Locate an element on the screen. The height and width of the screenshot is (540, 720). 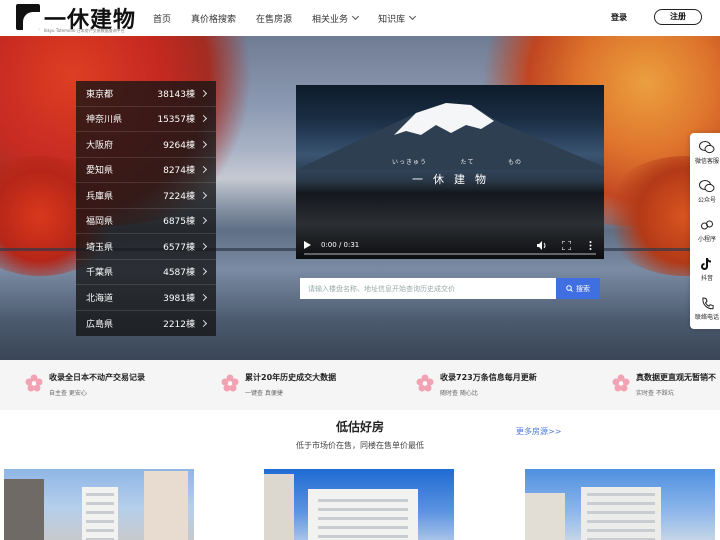
search-button: 搜索 is located at coordinates (578, 288).